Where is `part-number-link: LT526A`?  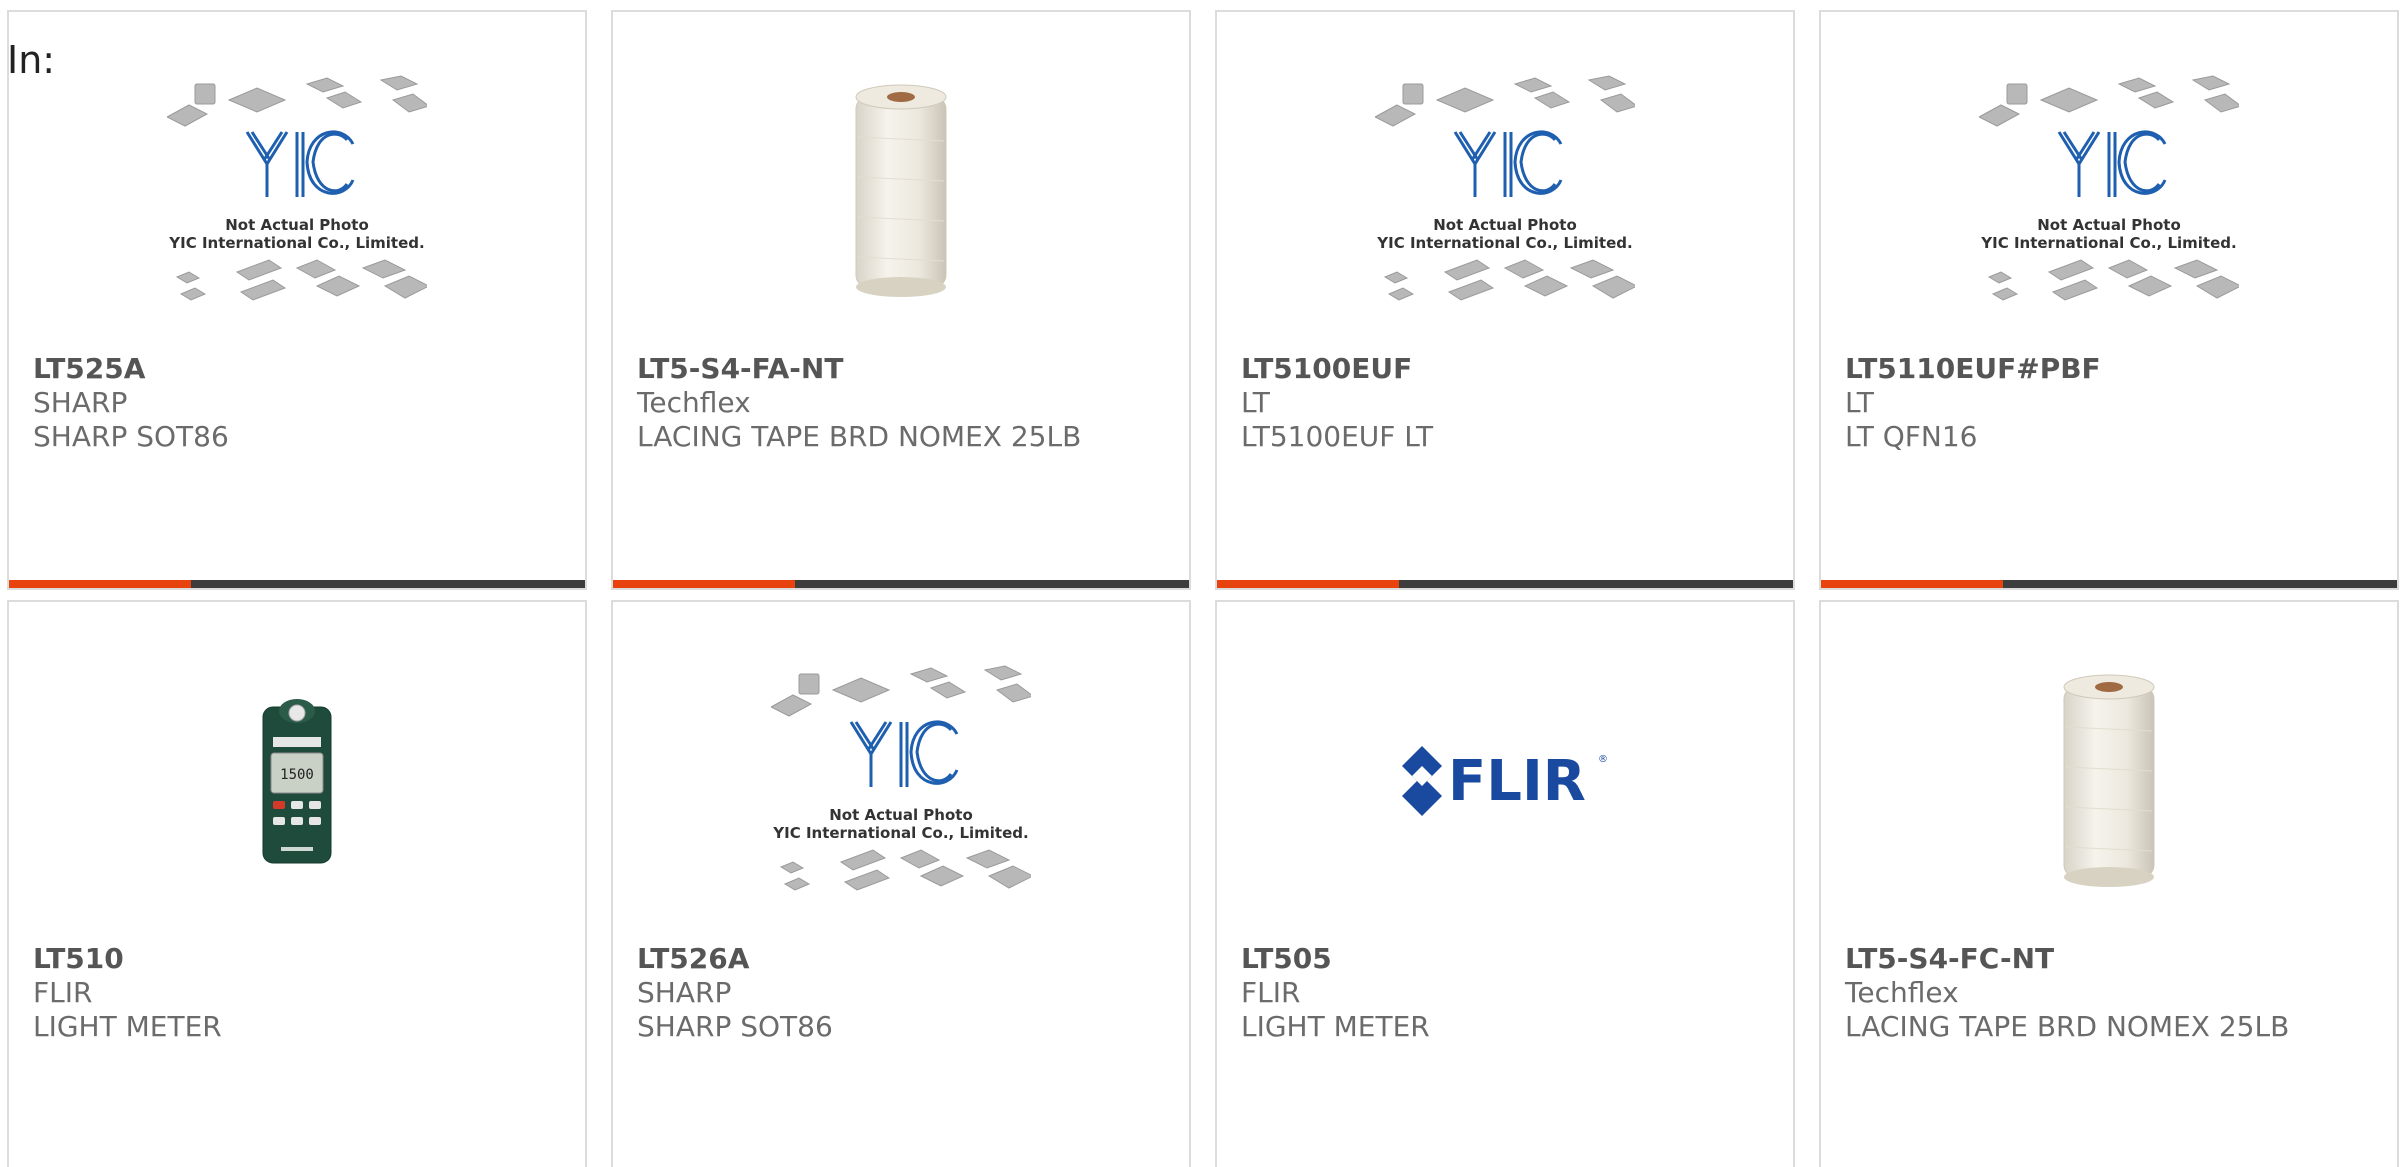
part-number-link: LT526A is located at coordinates (908, 959).